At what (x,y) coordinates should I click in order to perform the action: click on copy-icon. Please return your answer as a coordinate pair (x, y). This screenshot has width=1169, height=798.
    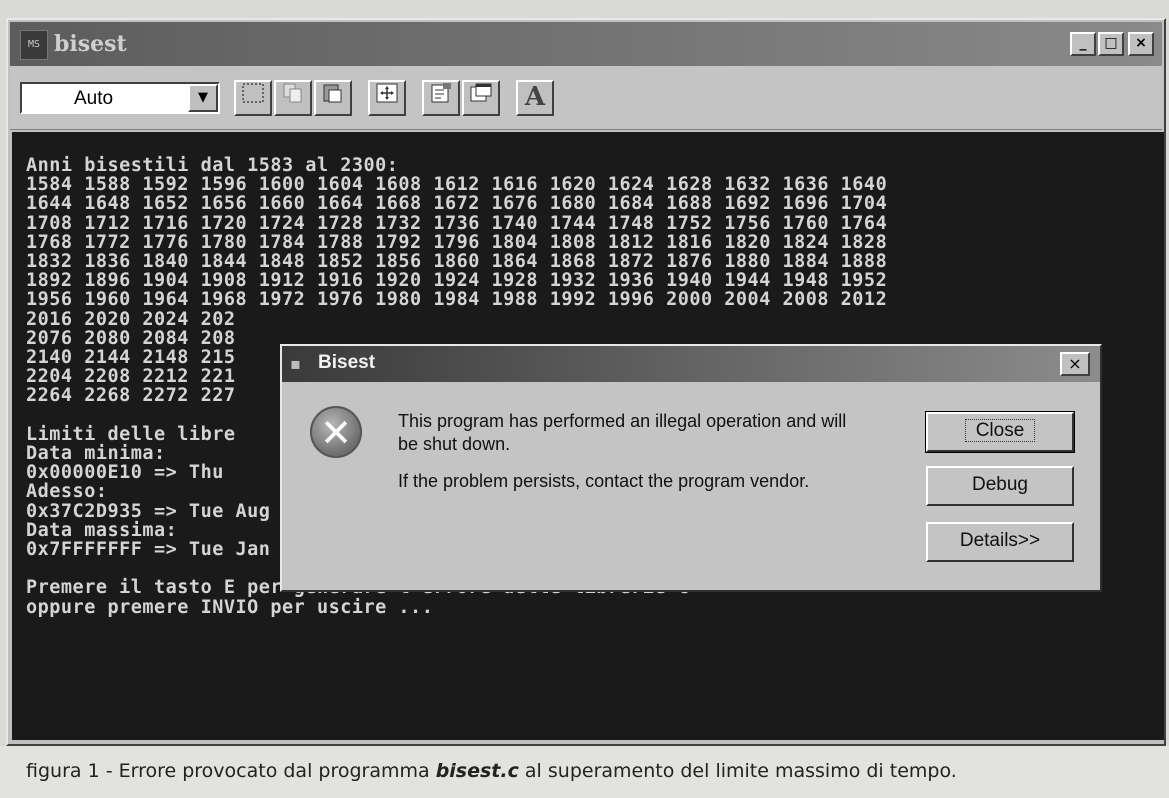
    Looking at the image, I should click on (292, 93).